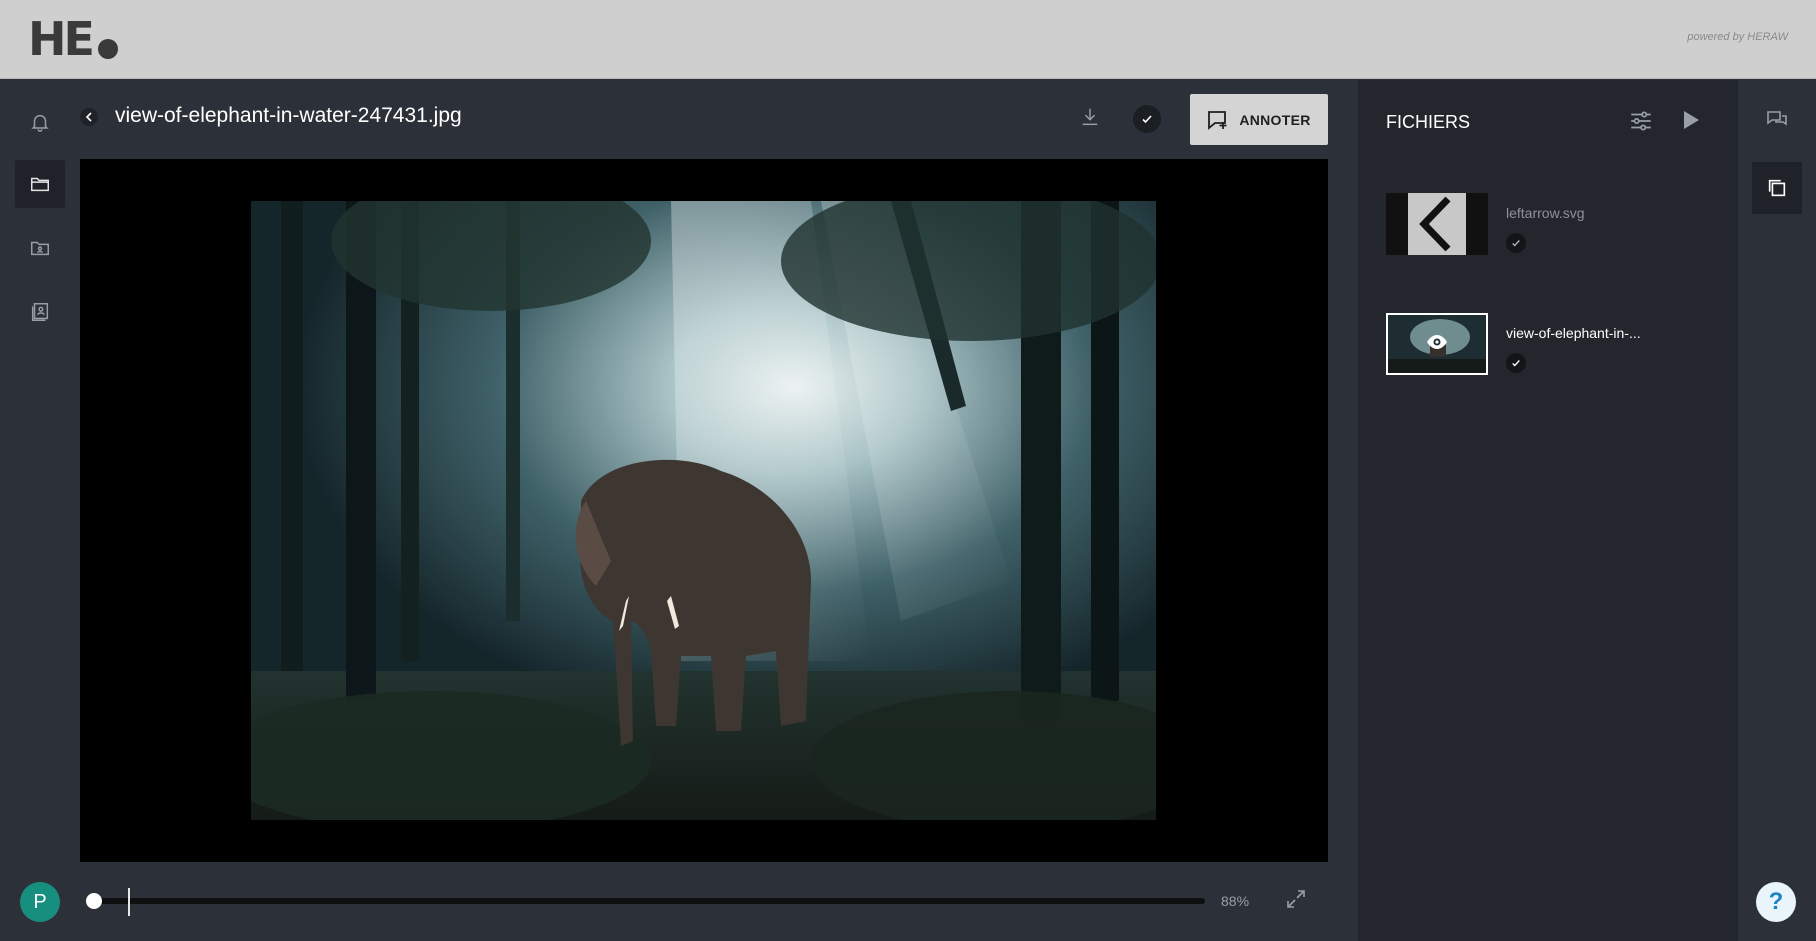 Image resolution: width=1816 pixels, height=941 pixels. I want to click on file-title: view-of-elephant-in-water-247431.jpg, so click(288, 115).